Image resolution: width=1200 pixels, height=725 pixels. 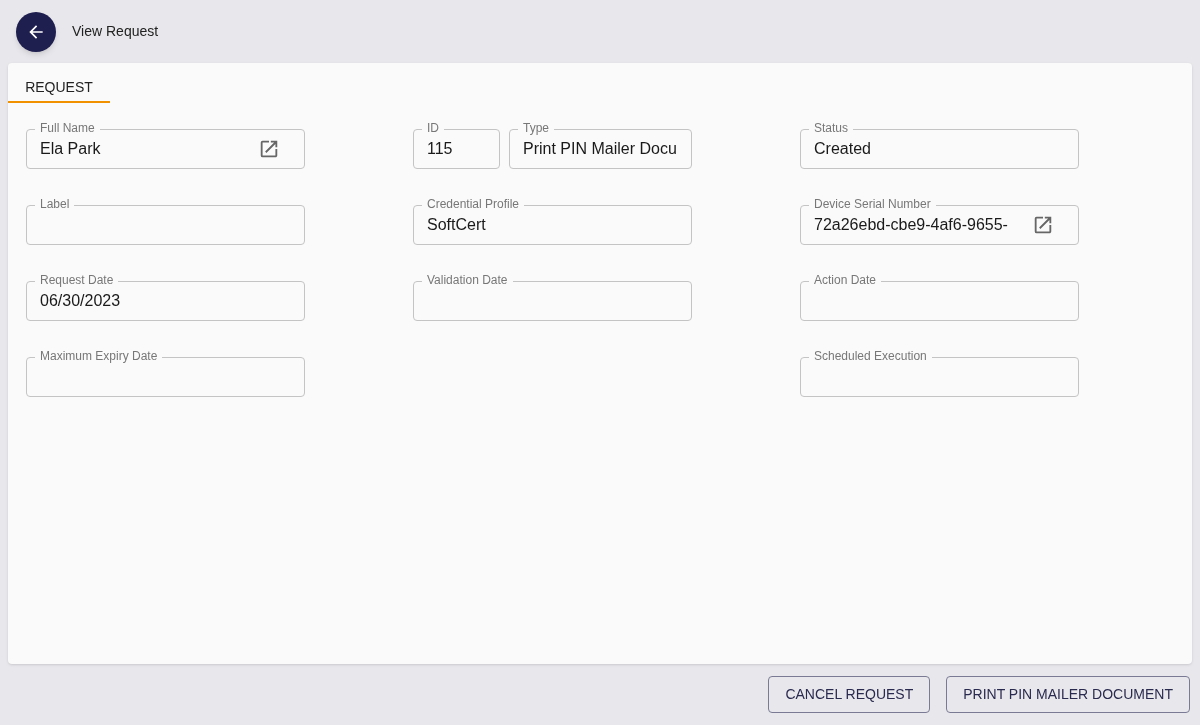 I want to click on field-value: 115, so click(x=440, y=149).